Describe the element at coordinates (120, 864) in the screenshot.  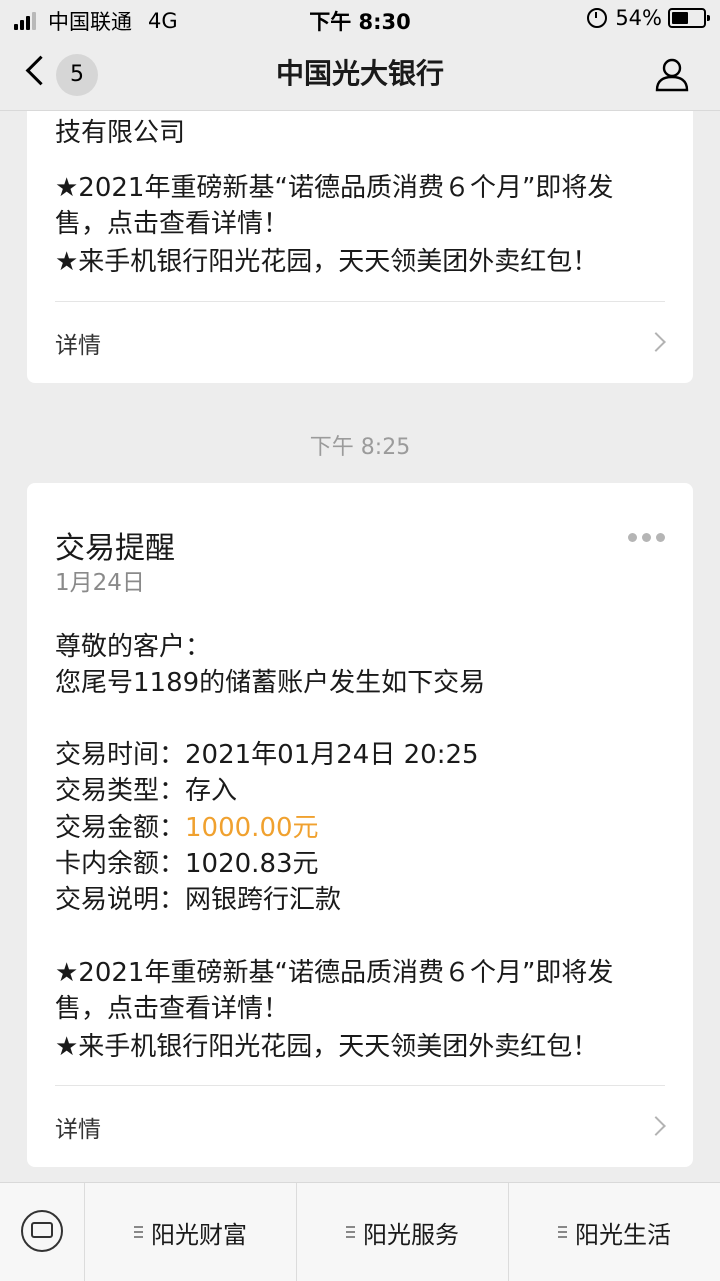
I see `field-label: 卡内余额：` at that location.